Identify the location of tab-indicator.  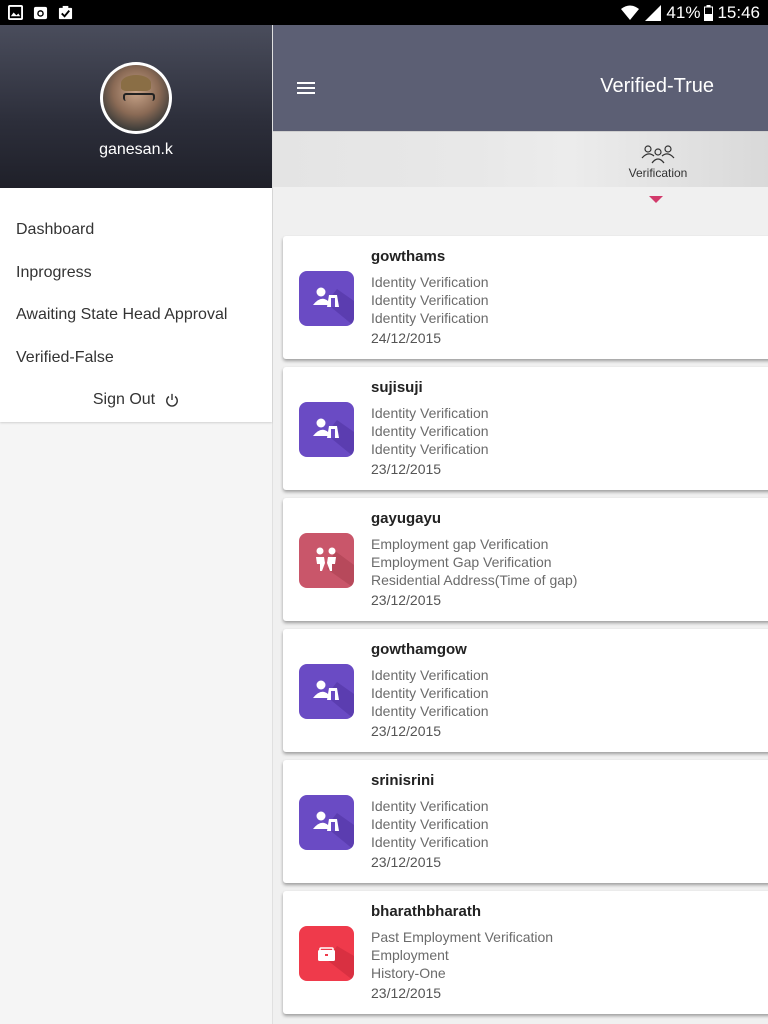
(656, 199).